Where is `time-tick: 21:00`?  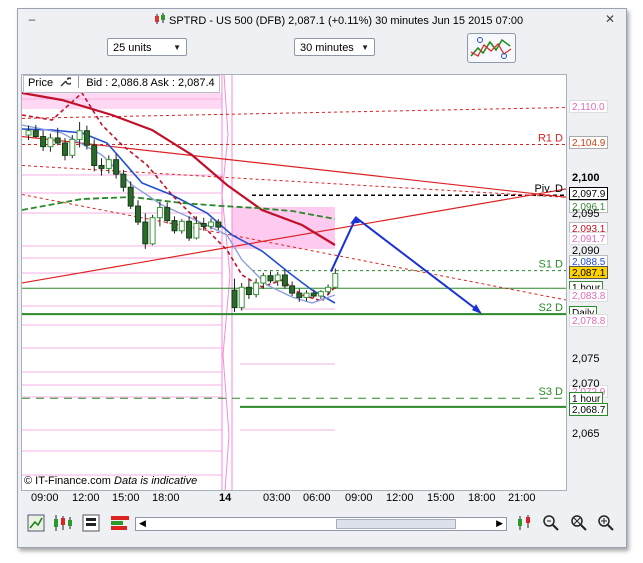 time-tick: 21:00 is located at coordinates (522, 498).